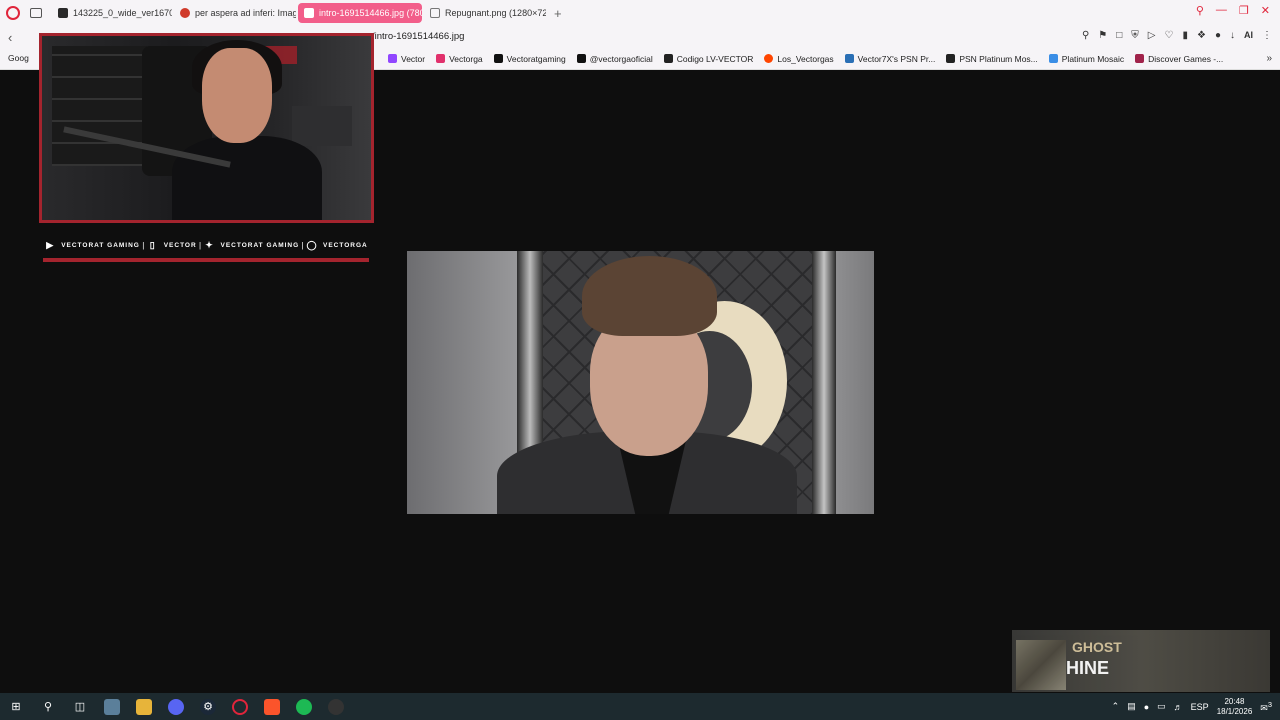 This screenshot has width=1280, height=720. Describe the element at coordinates (1200, 707) in the screenshot. I see `language-indicator: ESP` at that location.